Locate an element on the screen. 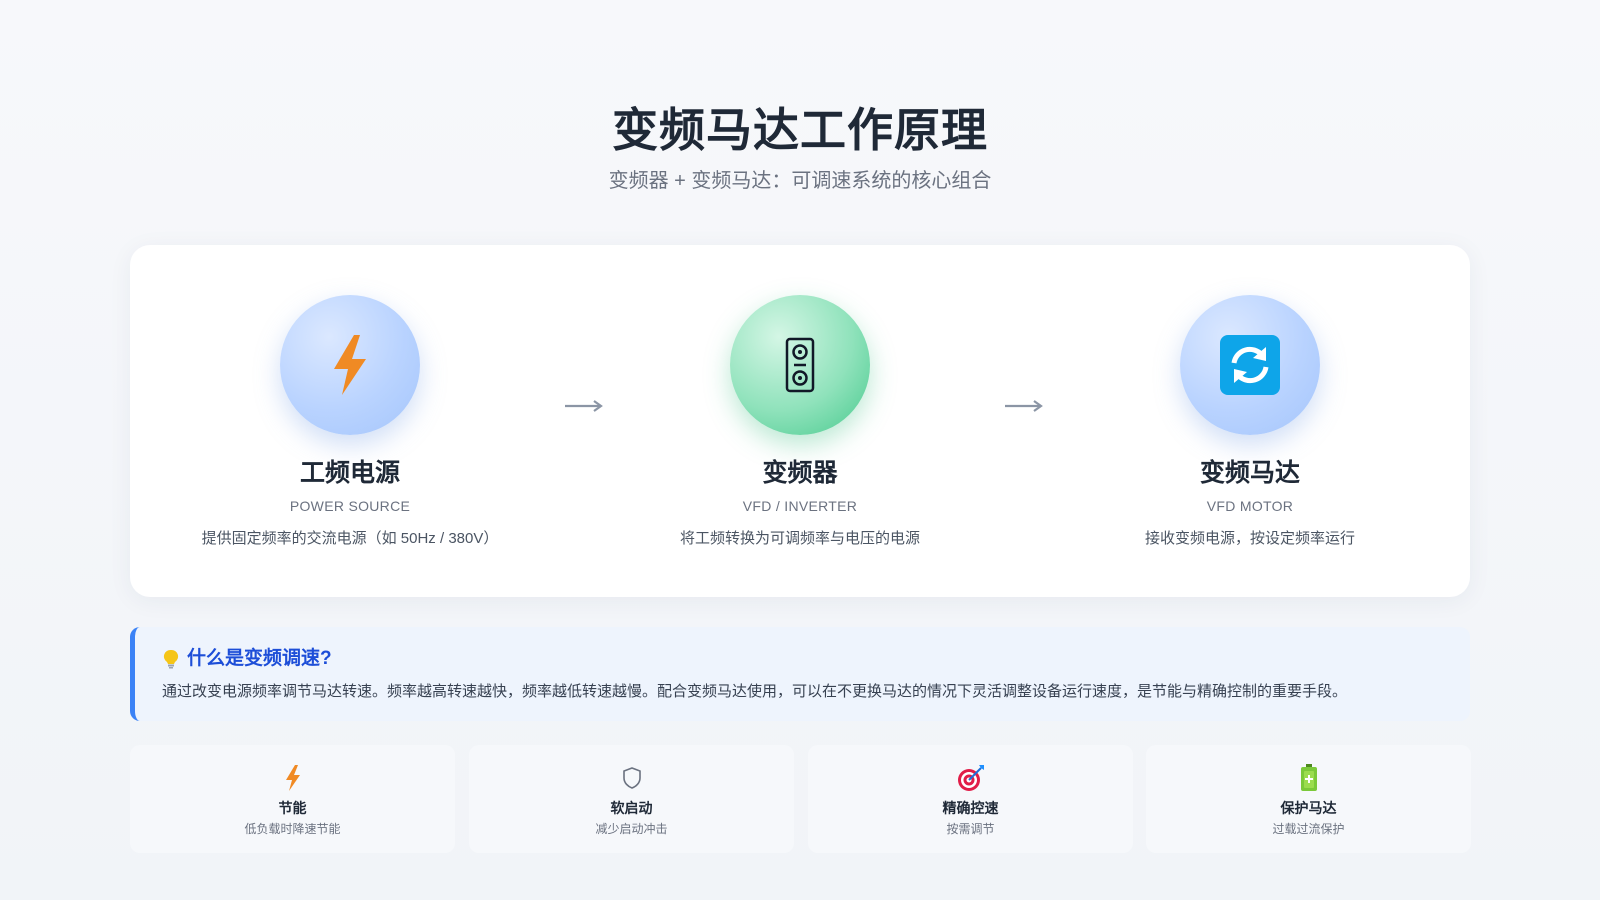 This screenshot has height=900, width=1600. header: 变频马达工作原理 变频器 + 变频马达：可调速系统的核心组合 is located at coordinates (800, 147).